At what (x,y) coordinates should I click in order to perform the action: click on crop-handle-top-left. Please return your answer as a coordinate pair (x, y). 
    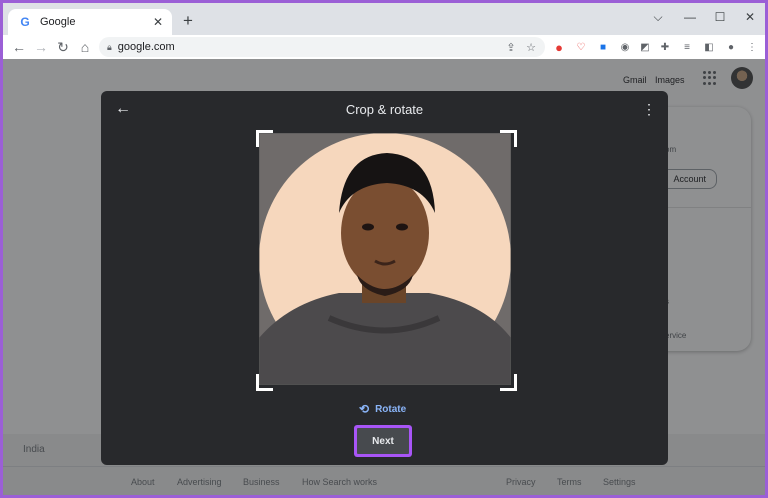
    Looking at the image, I should click on (264, 138).